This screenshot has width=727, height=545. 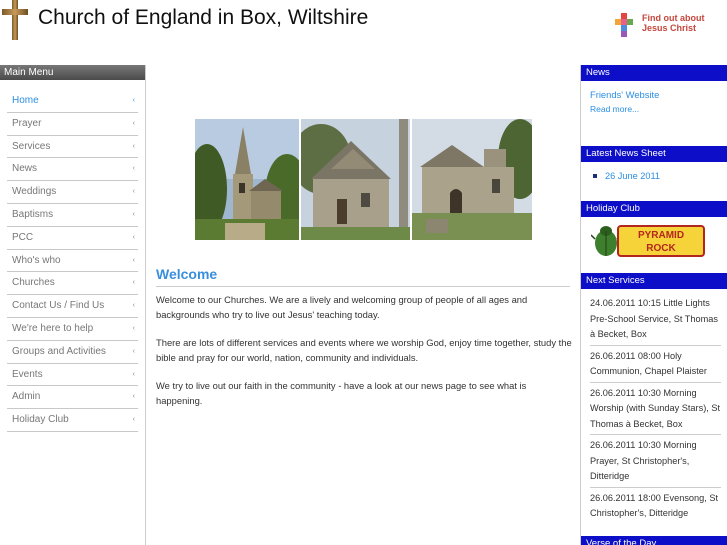 I want to click on menu-item-whos-who: Who's who ‹, so click(x=72, y=261).